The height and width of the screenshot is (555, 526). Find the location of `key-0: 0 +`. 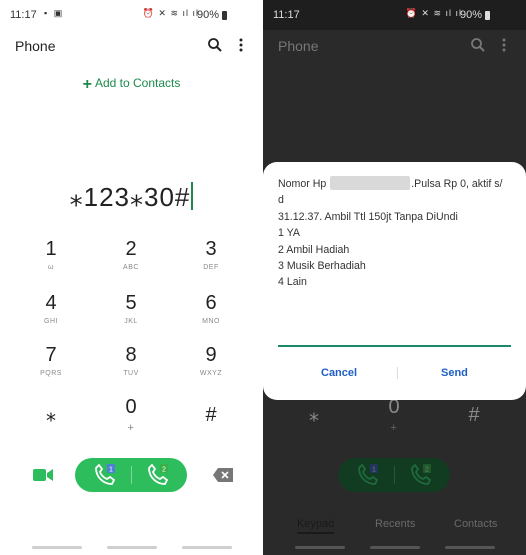

key-0: 0 + is located at coordinates (131, 414).